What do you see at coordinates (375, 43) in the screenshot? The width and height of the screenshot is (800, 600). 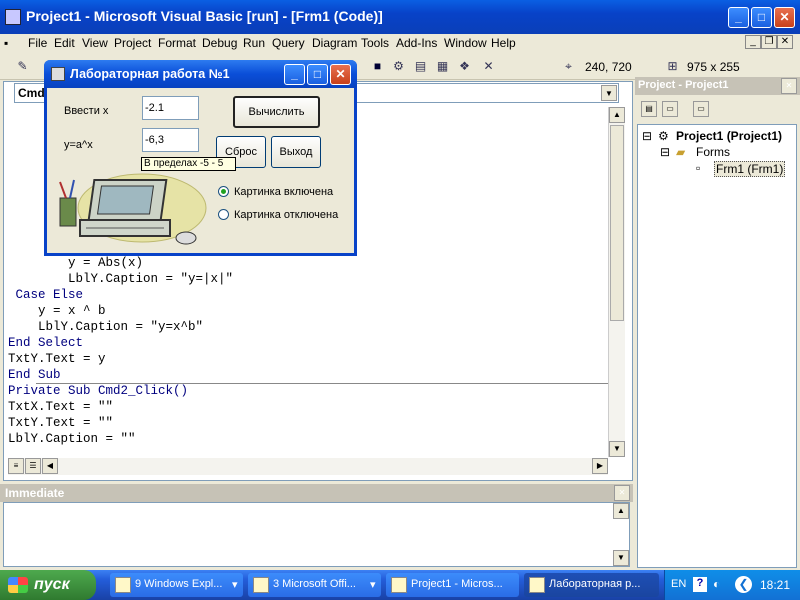 I see `menu-tools: Tools` at bounding box center [375, 43].